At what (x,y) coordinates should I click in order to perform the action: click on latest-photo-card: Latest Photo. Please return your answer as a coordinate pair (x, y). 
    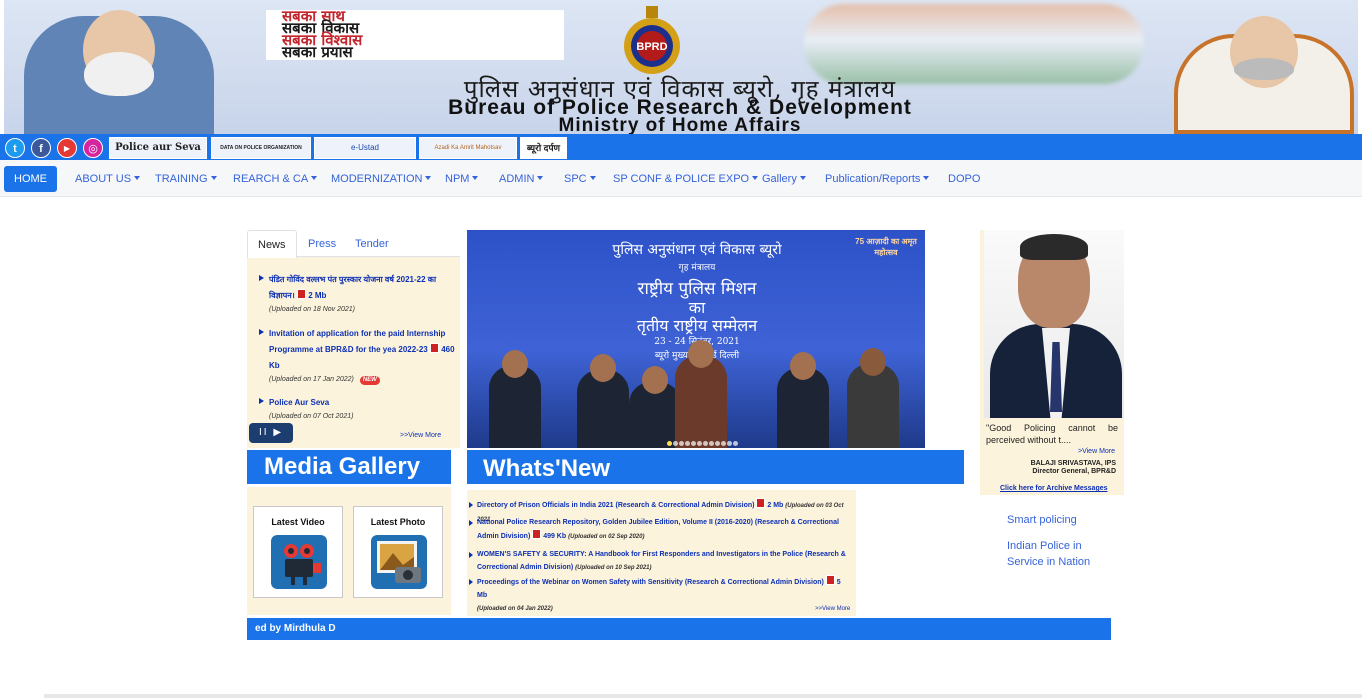
    Looking at the image, I should click on (398, 552).